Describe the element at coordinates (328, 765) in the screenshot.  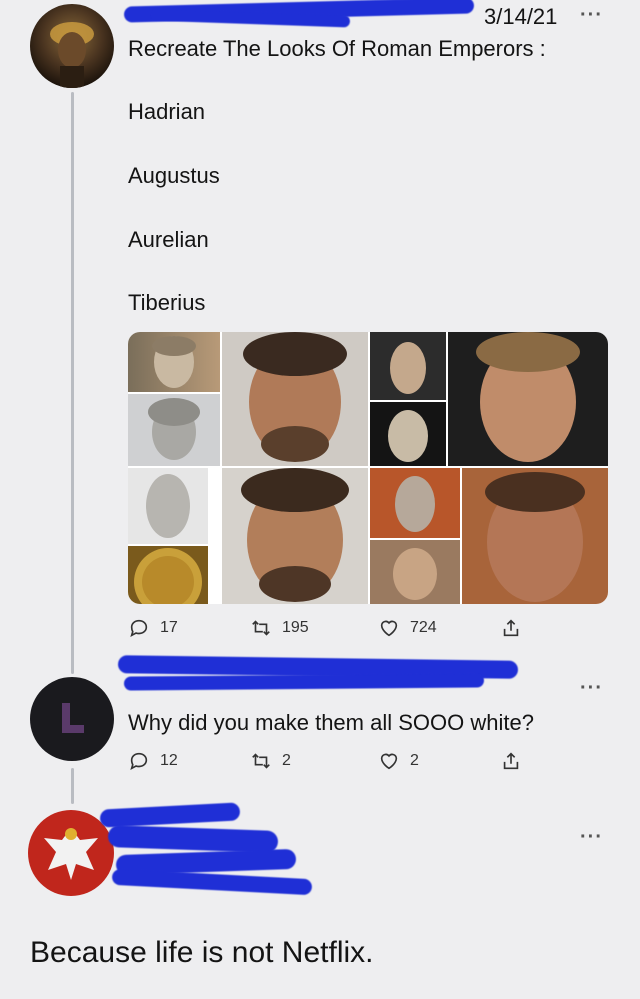
I see `reply-actions: 12 2 2` at that location.